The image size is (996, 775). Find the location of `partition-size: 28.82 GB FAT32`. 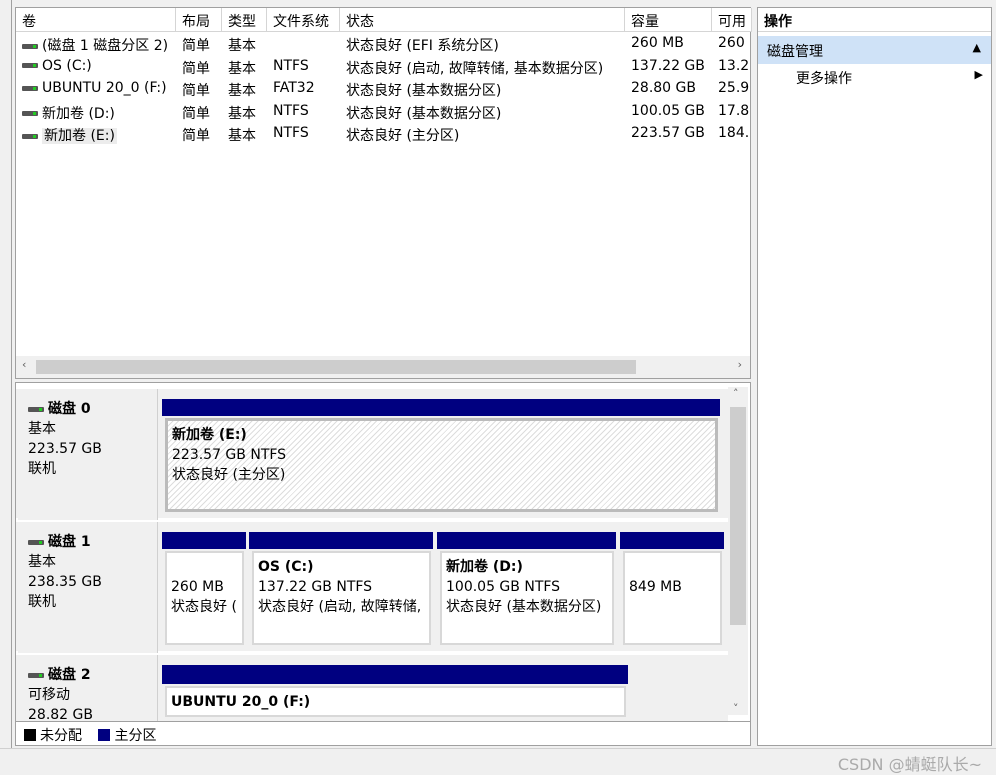

partition-size: 28.82 GB FAT32 is located at coordinates (395, 713).